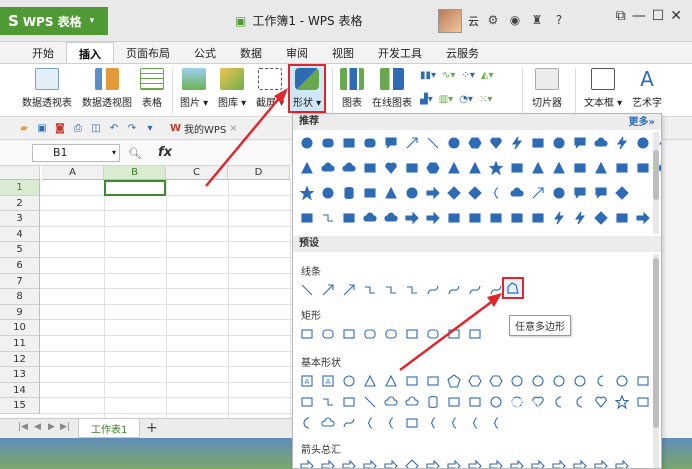  What do you see at coordinates (259, 173) in the screenshot?
I see `column-header-D: D` at bounding box center [259, 173].